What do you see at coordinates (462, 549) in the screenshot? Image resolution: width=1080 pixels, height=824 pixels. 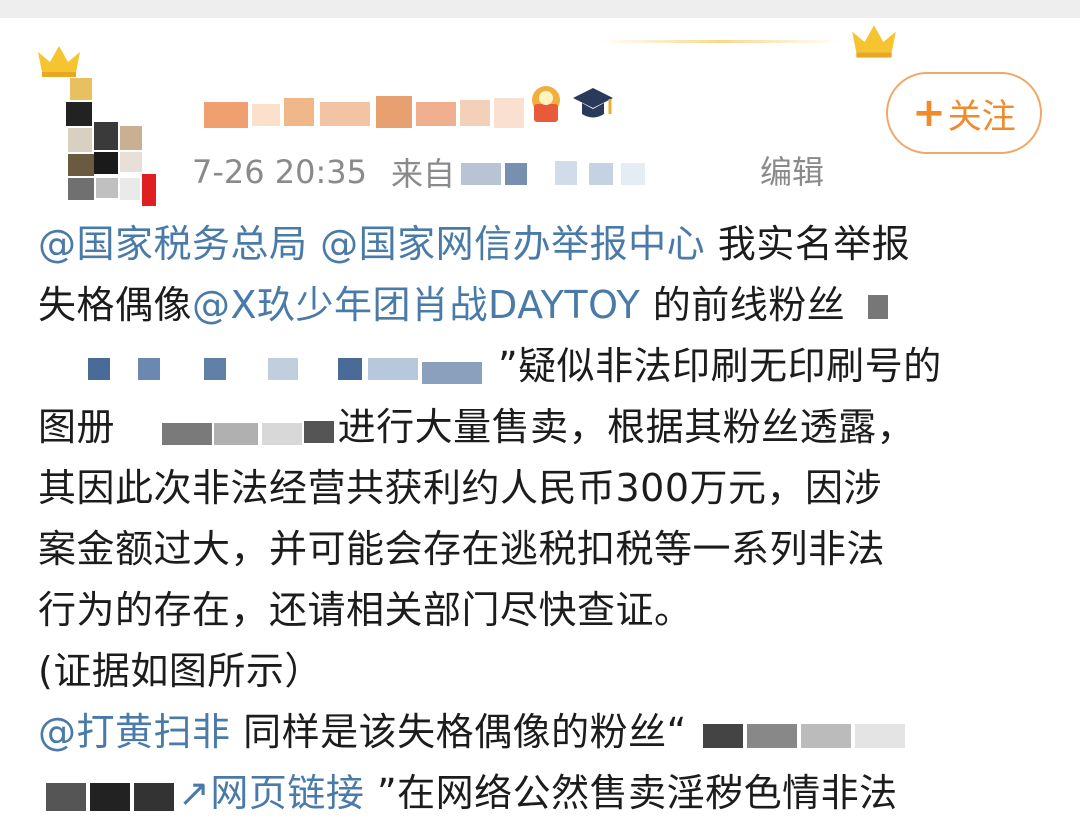 I see `body-line: 案金额过大，并可能会存在逃税扣税等一系列非法` at bounding box center [462, 549].